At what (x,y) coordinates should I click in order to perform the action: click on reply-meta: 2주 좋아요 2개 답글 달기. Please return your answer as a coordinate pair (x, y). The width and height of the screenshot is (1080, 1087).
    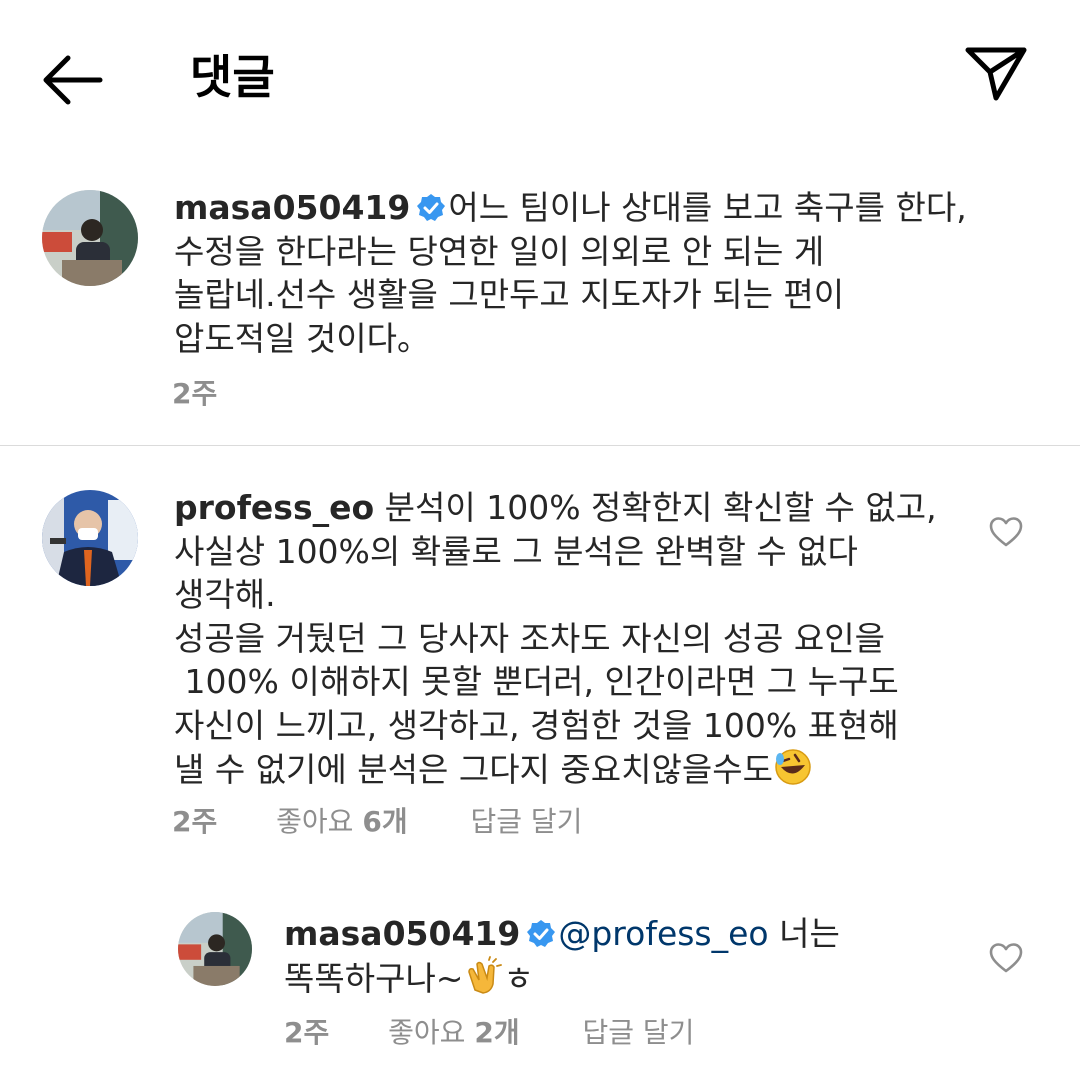
    Looking at the image, I should click on (489, 1033).